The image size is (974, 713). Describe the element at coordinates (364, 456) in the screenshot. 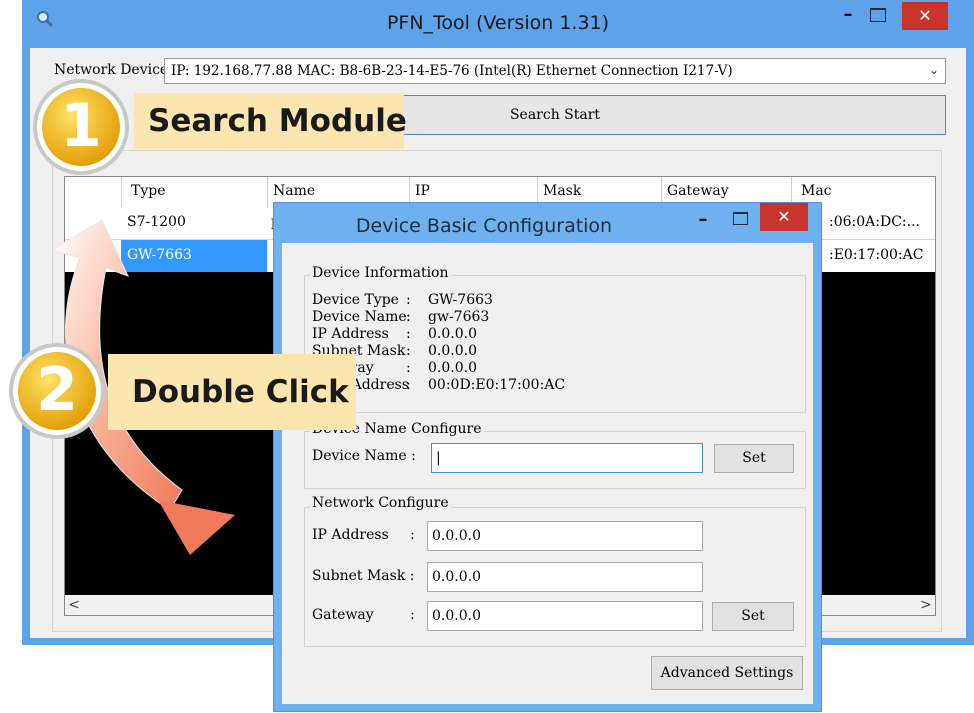

I see `device-name-label: Device Name :` at that location.